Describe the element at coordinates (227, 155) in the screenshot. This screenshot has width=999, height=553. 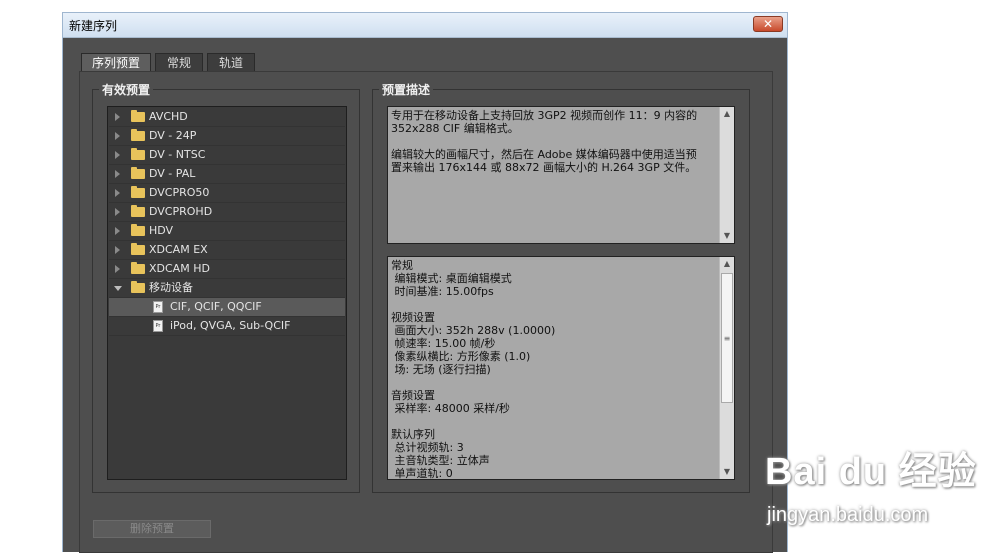
I see `tree-folder-row: DV - NTSC` at that location.